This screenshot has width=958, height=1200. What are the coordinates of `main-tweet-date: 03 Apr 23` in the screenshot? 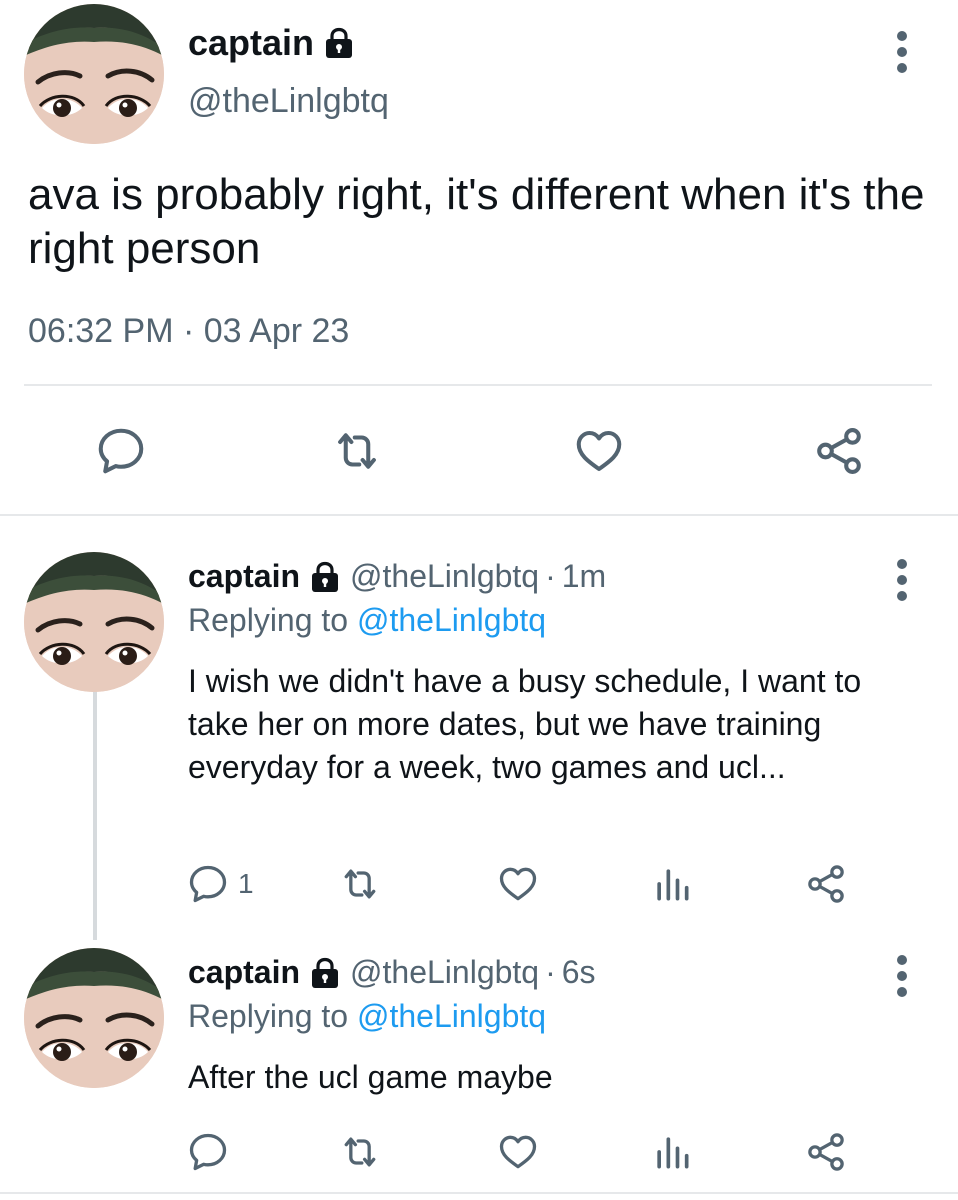 It's located at (276, 331).